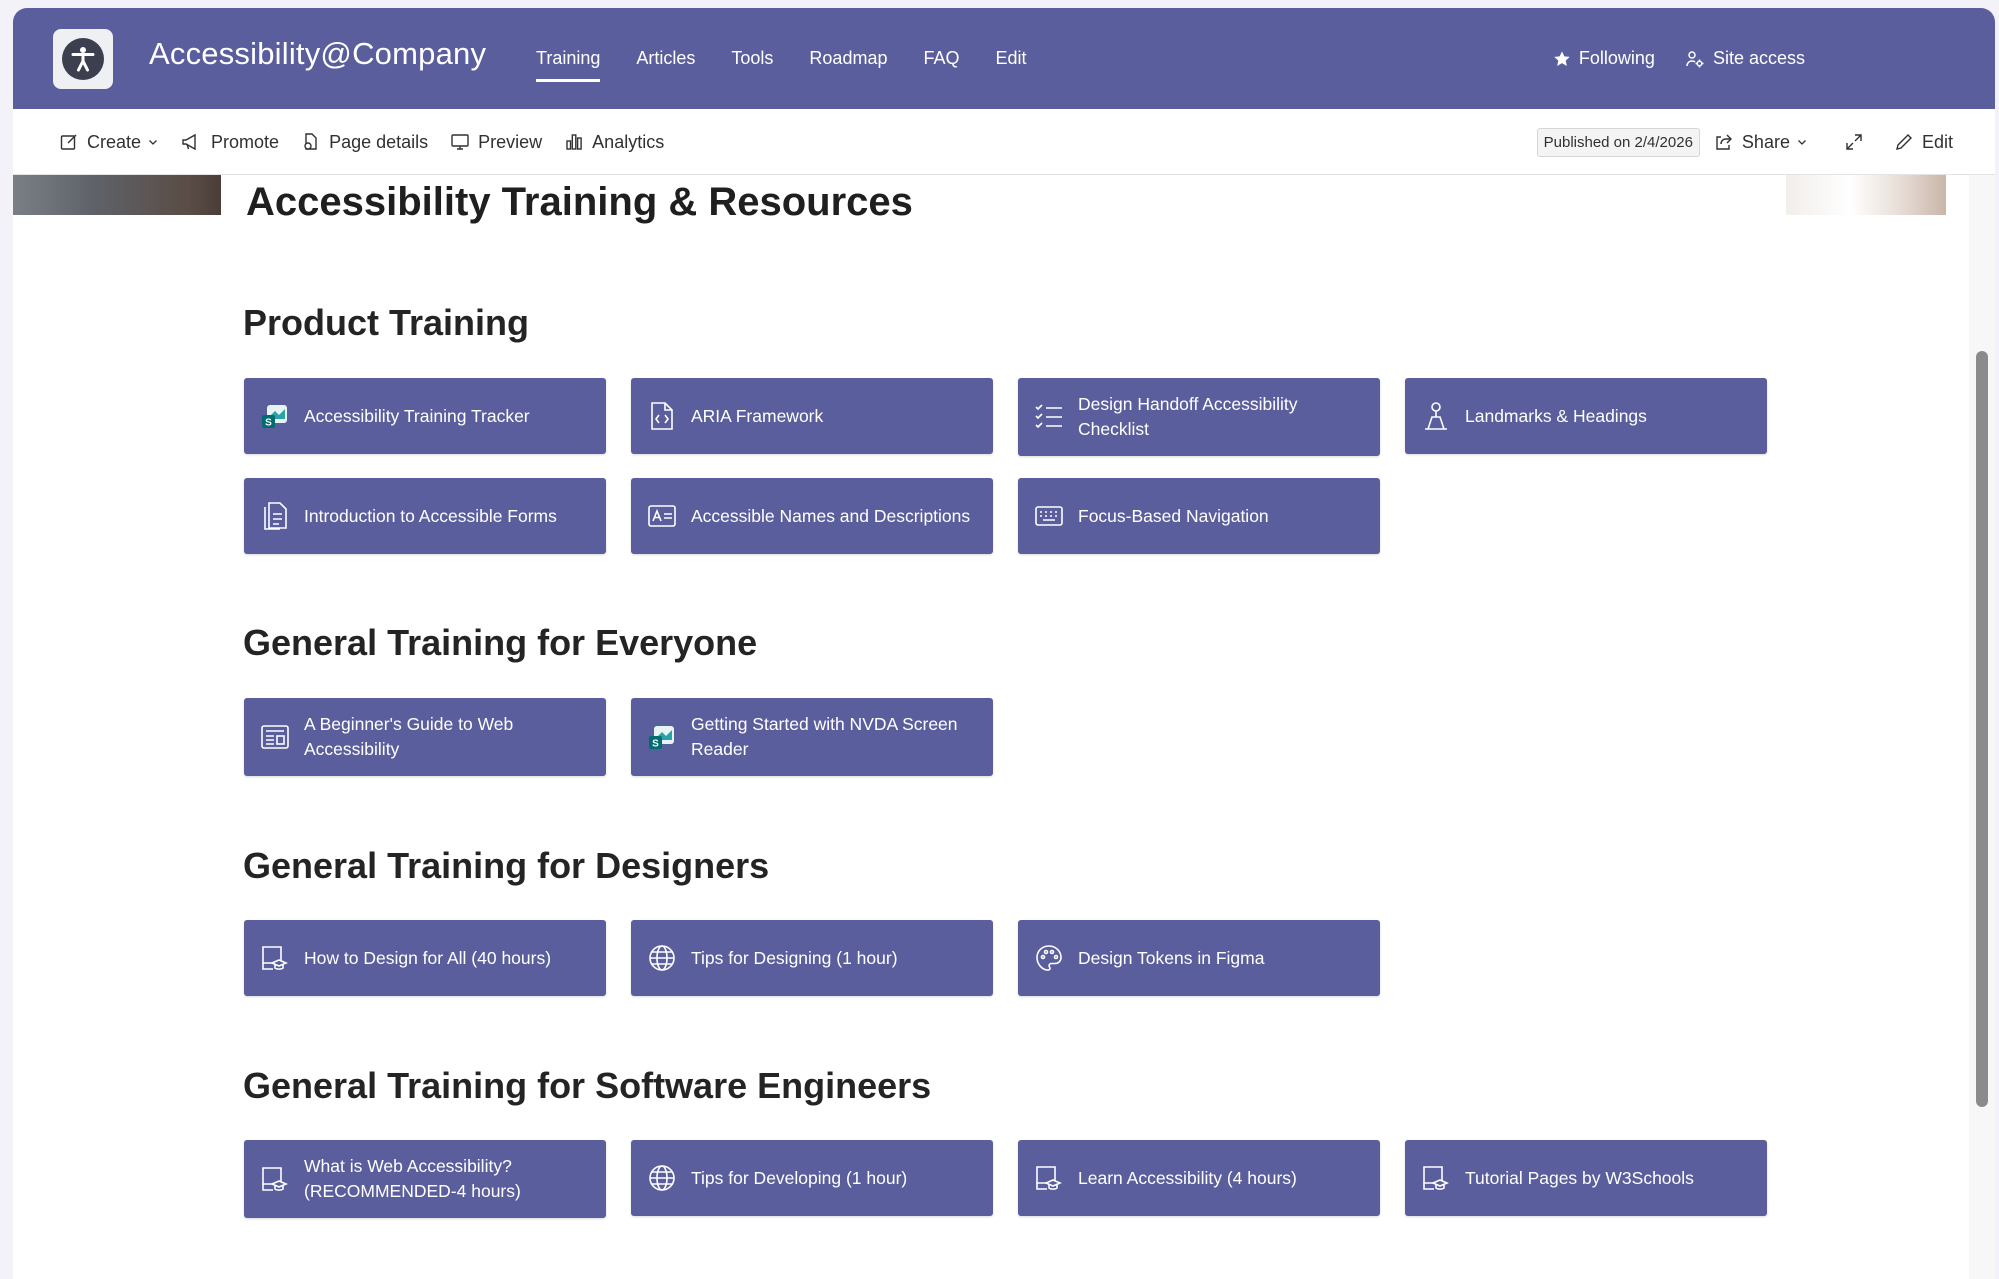 The height and width of the screenshot is (1279, 1999). Describe the element at coordinates (662, 516) in the screenshot. I see `text-label-icon` at that location.